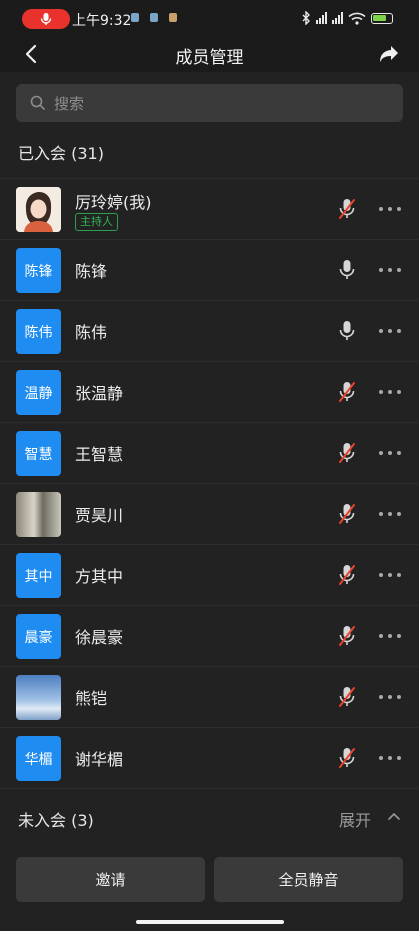  What do you see at coordinates (209, 696) in the screenshot?
I see `member-row: 熊铠` at bounding box center [209, 696].